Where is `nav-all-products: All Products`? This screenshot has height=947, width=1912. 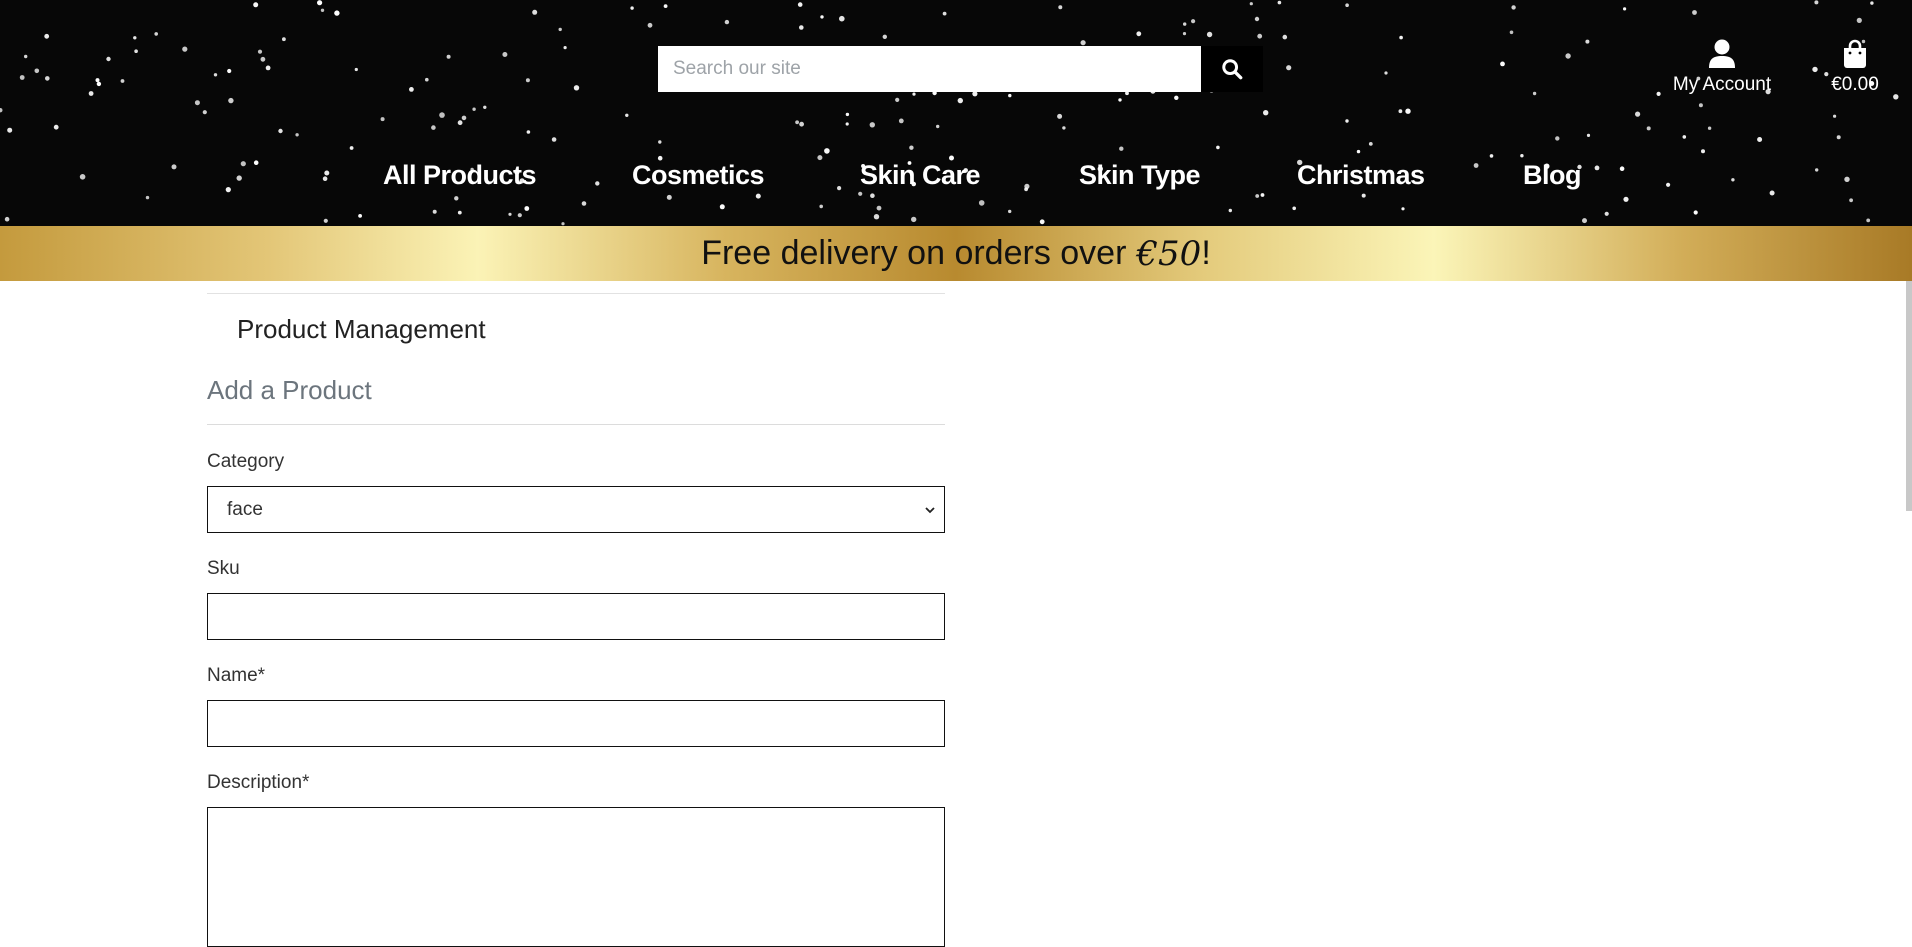
nav-all-products: All Products is located at coordinates (460, 175).